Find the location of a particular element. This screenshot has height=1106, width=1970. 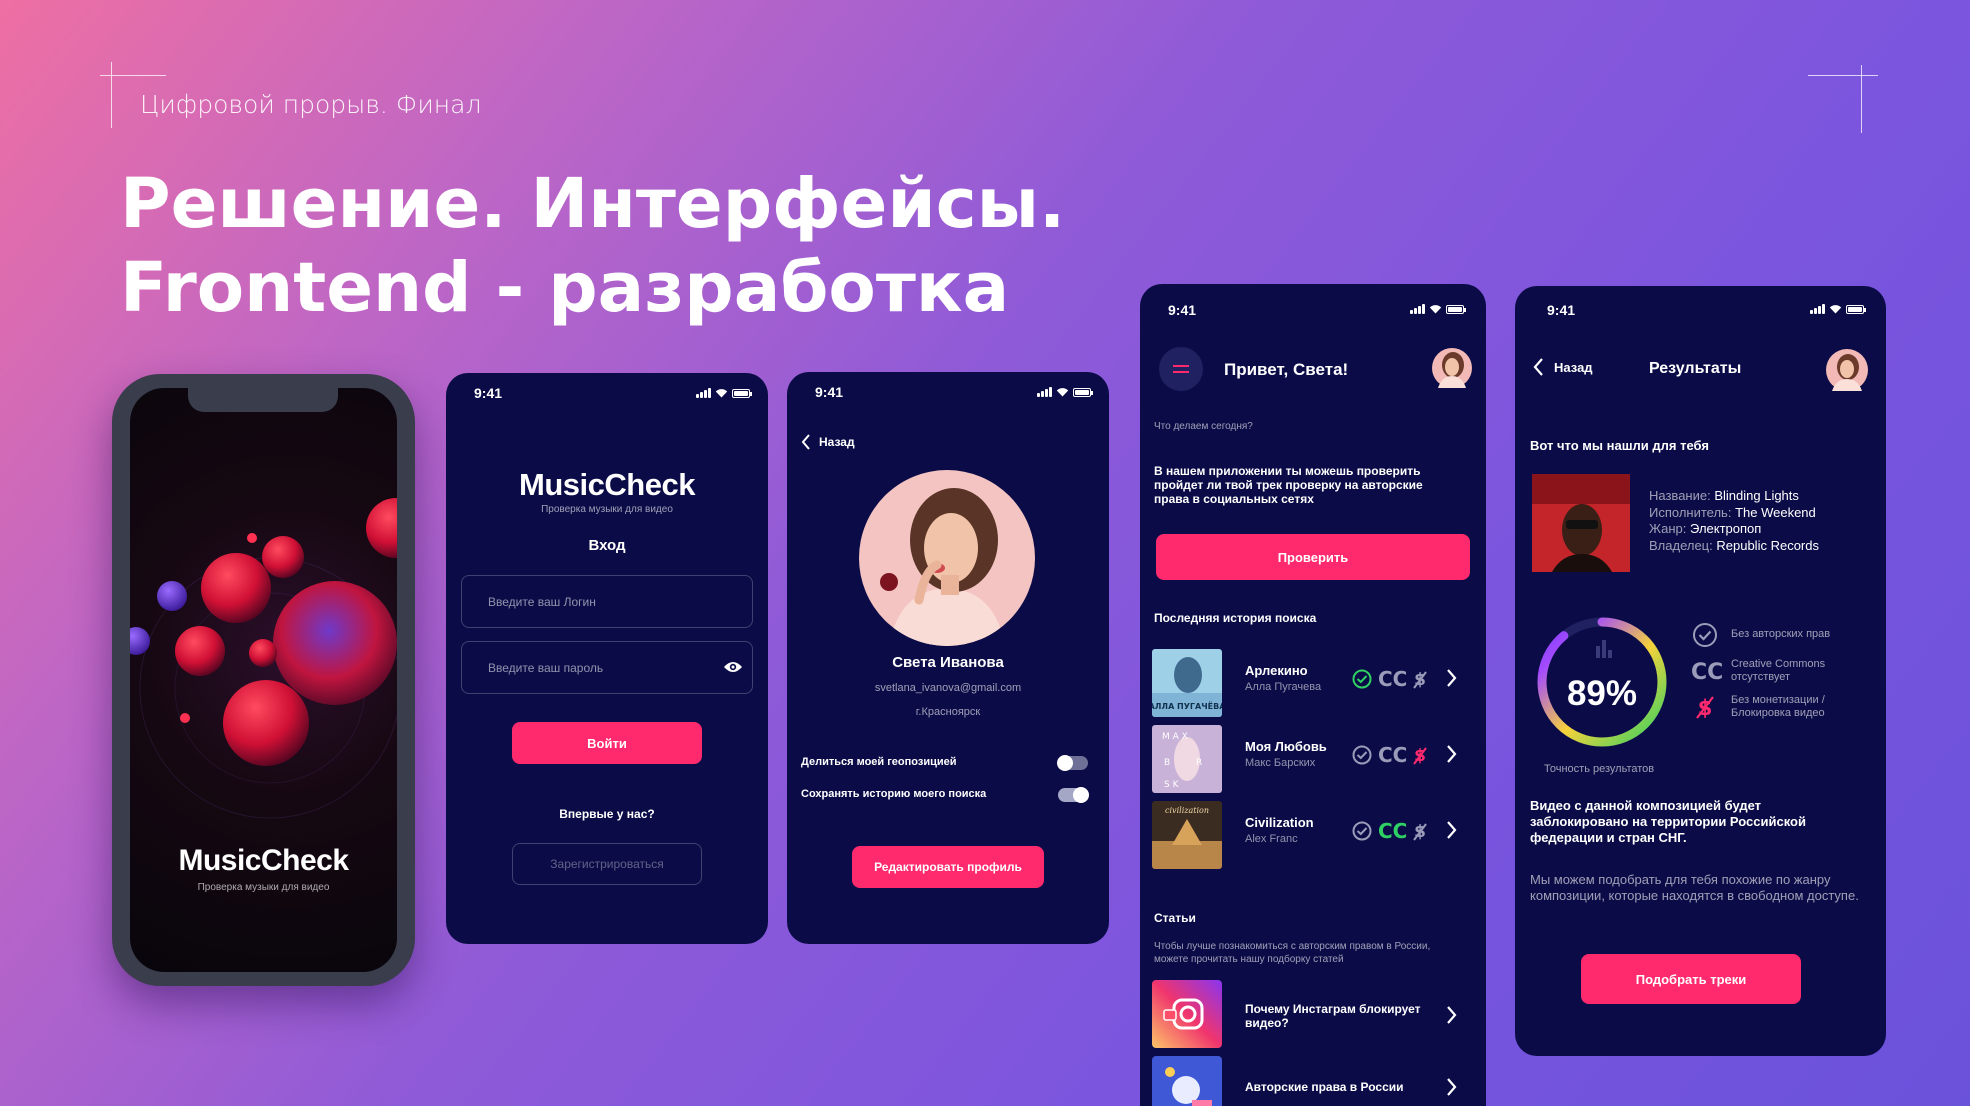

eye-icon is located at coordinates (733, 667).